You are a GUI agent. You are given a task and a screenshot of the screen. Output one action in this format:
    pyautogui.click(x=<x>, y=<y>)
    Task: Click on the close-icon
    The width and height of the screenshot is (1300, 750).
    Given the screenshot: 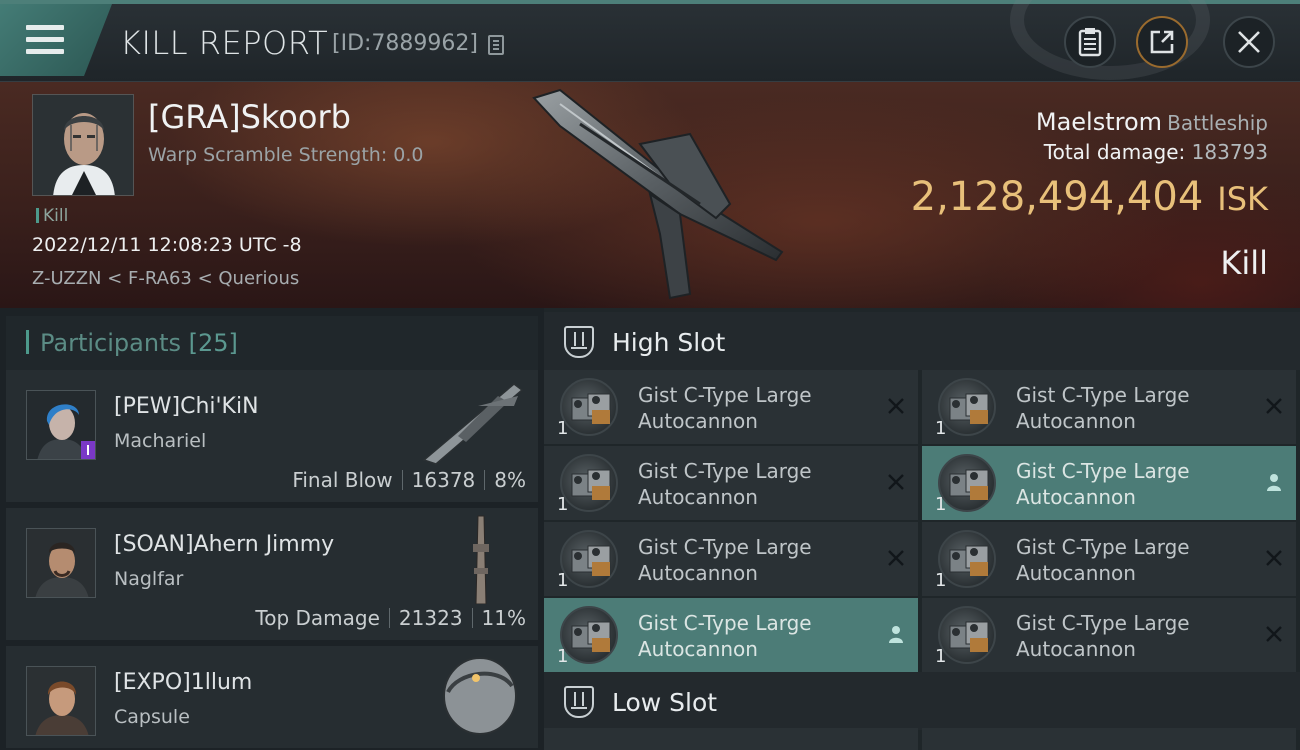 What is the action you would take?
    pyautogui.click(x=1249, y=42)
    